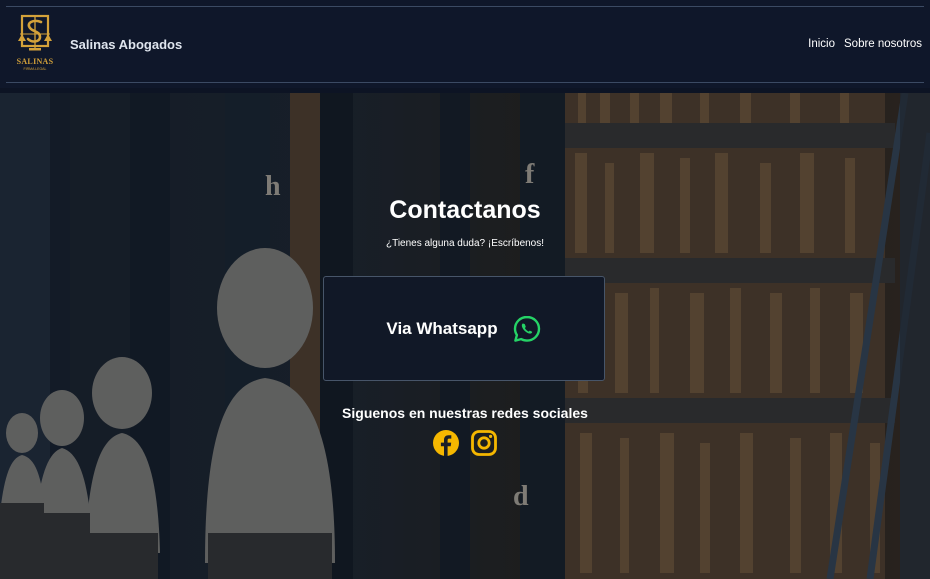 The image size is (930, 579). I want to click on whatsapp-contact-button: Via Whatsapp, so click(464, 328).